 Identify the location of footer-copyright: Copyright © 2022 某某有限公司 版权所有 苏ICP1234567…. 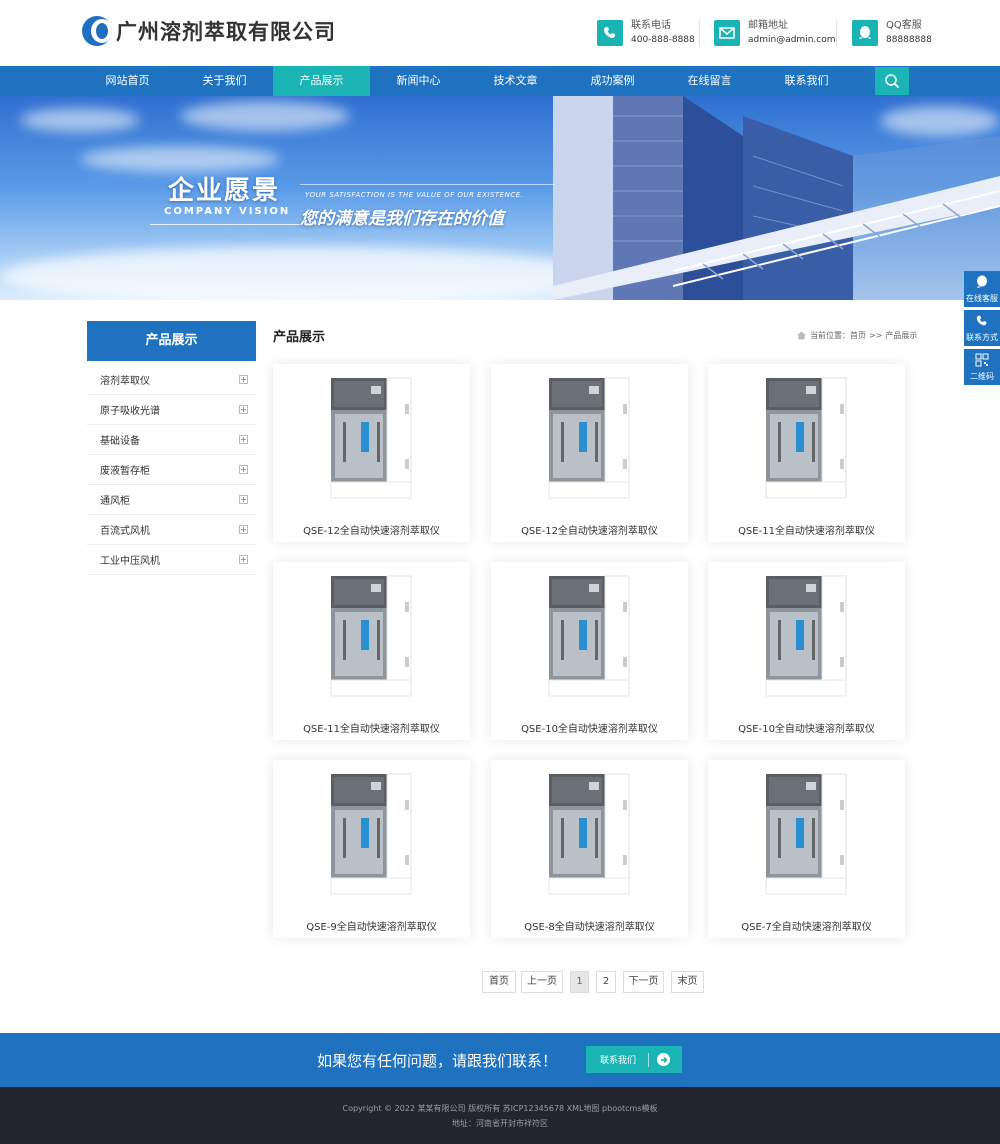
(500, 1108).